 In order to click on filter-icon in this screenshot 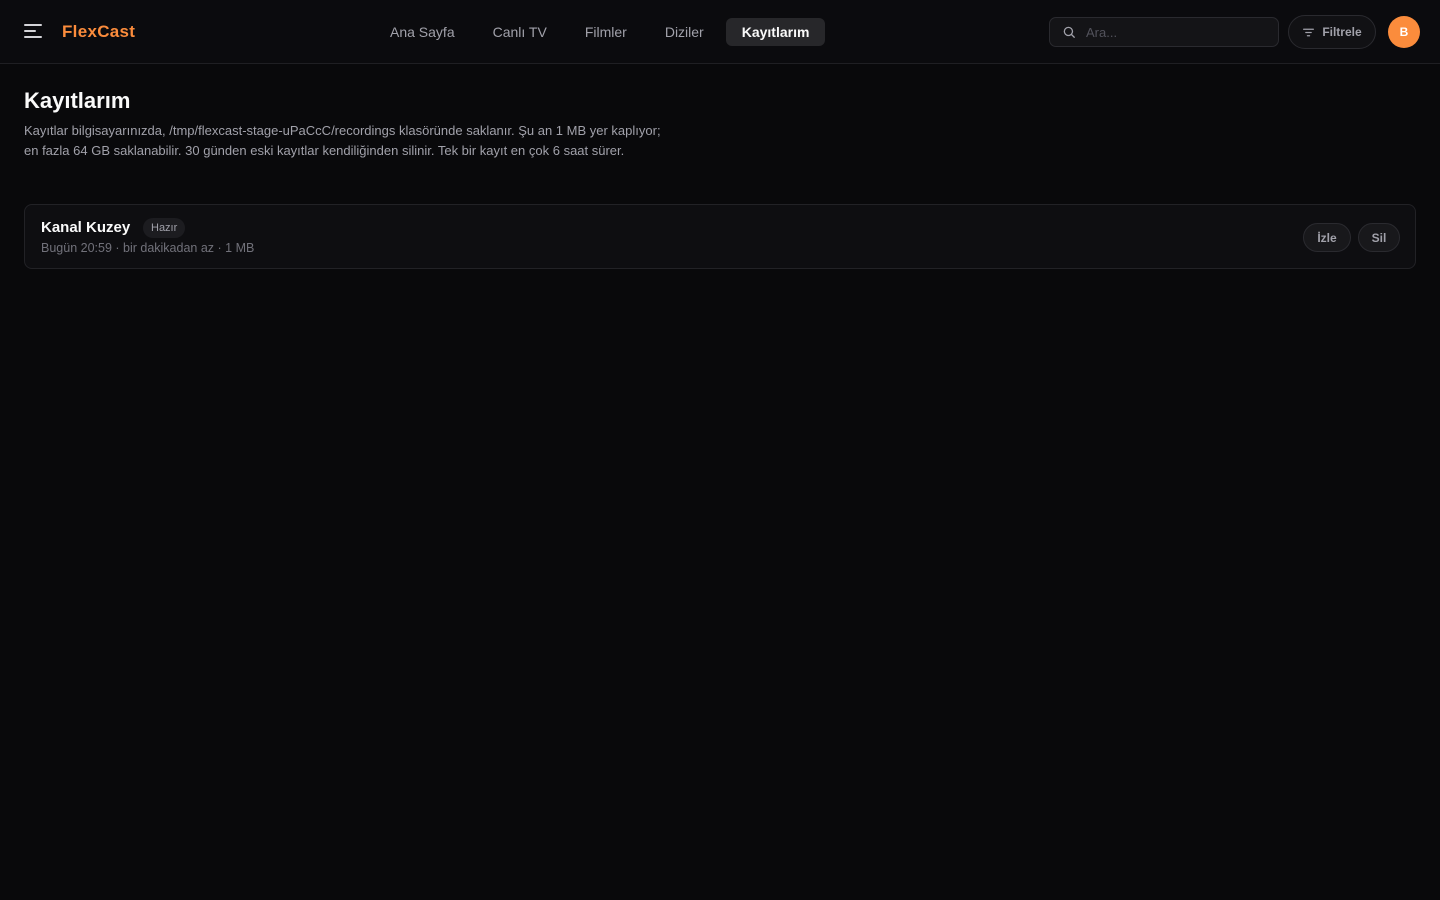, I will do `click(1309, 32)`.